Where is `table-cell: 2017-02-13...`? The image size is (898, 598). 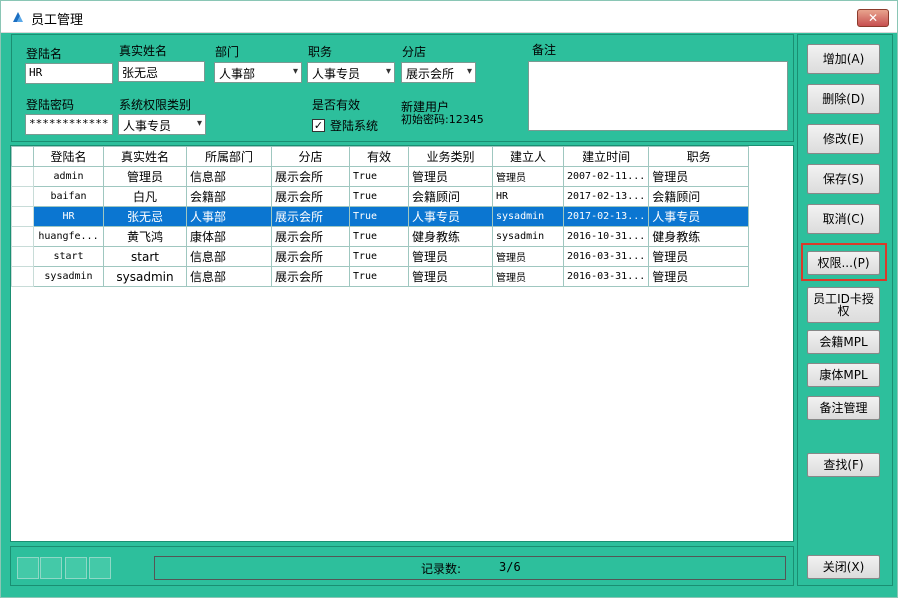 table-cell: 2017-02-13... is located at coordinates (606, 196).